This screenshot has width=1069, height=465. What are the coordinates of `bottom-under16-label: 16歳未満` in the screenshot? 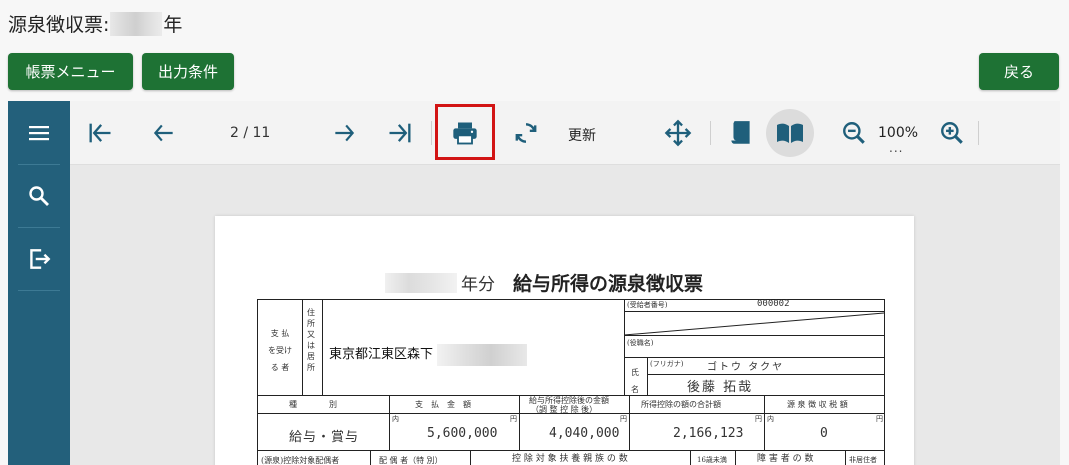 It's located at (712, 460).